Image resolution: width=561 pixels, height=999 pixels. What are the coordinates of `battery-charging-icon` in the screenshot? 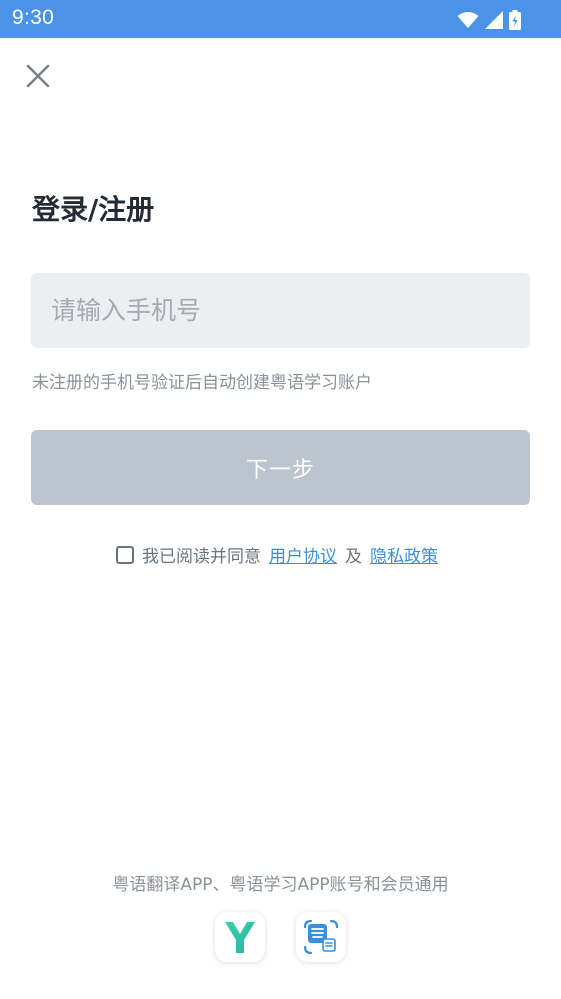 It's located at (515, 20).